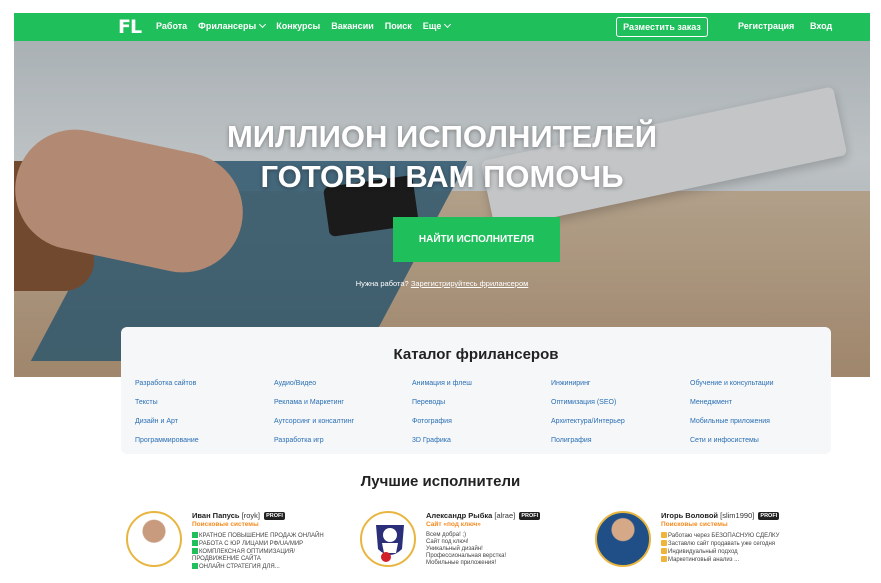 This screenshot has height=583, width=881. What do you see at coordinates (469, 283) in the screenshot?
I see `register-freelancer-link: Зарегистрируйтесь фрилансером` at bounding box center [469, 283].